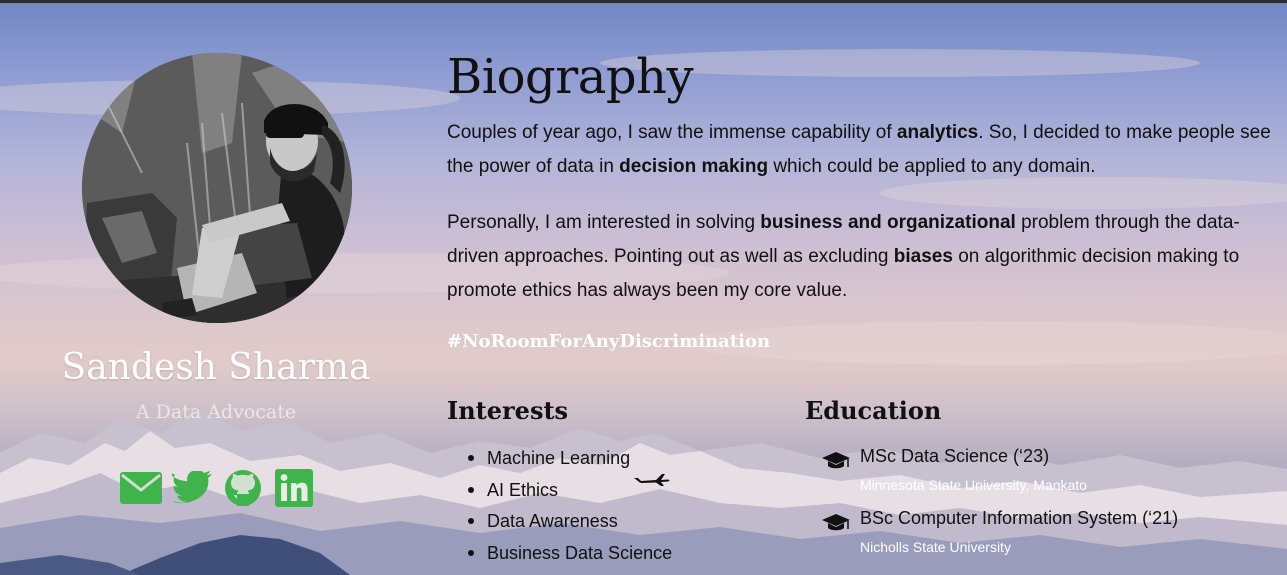 The height and width of the screenshot is (575, 1287). I want to click on linkedin-link, so click(294, 488).